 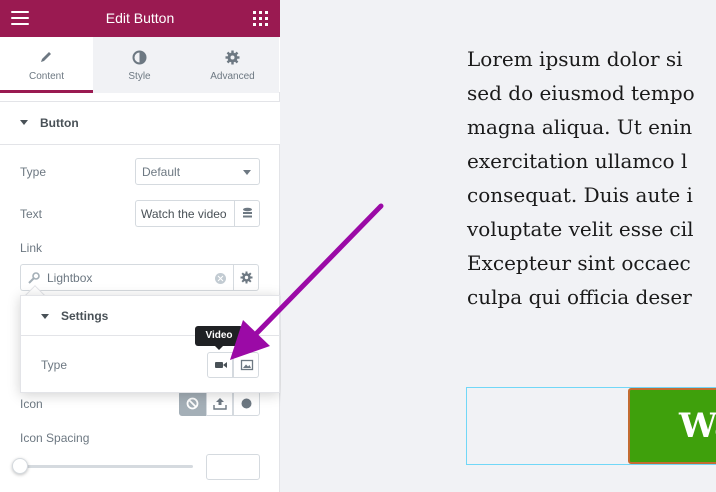 I want to click on watch-video-button: Wa, so click(x=672, y=426).